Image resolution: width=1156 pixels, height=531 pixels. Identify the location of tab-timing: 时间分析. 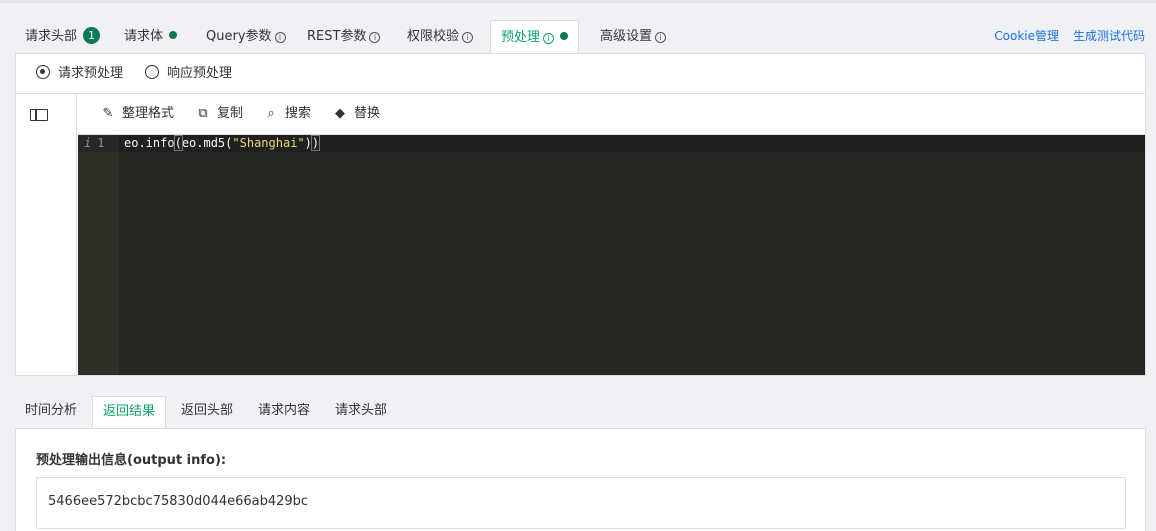
(51, 412).